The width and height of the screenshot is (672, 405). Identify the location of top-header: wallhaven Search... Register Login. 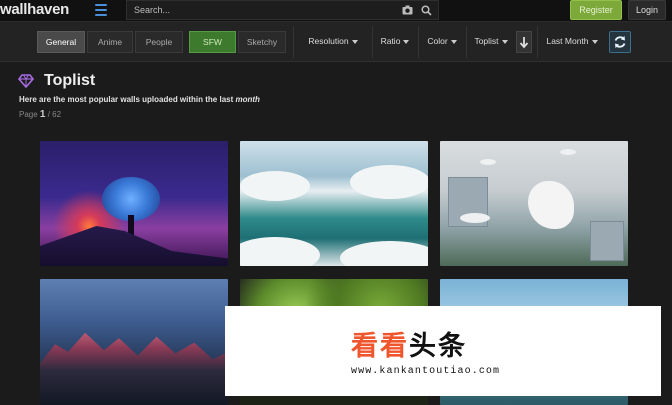
(336, 11).